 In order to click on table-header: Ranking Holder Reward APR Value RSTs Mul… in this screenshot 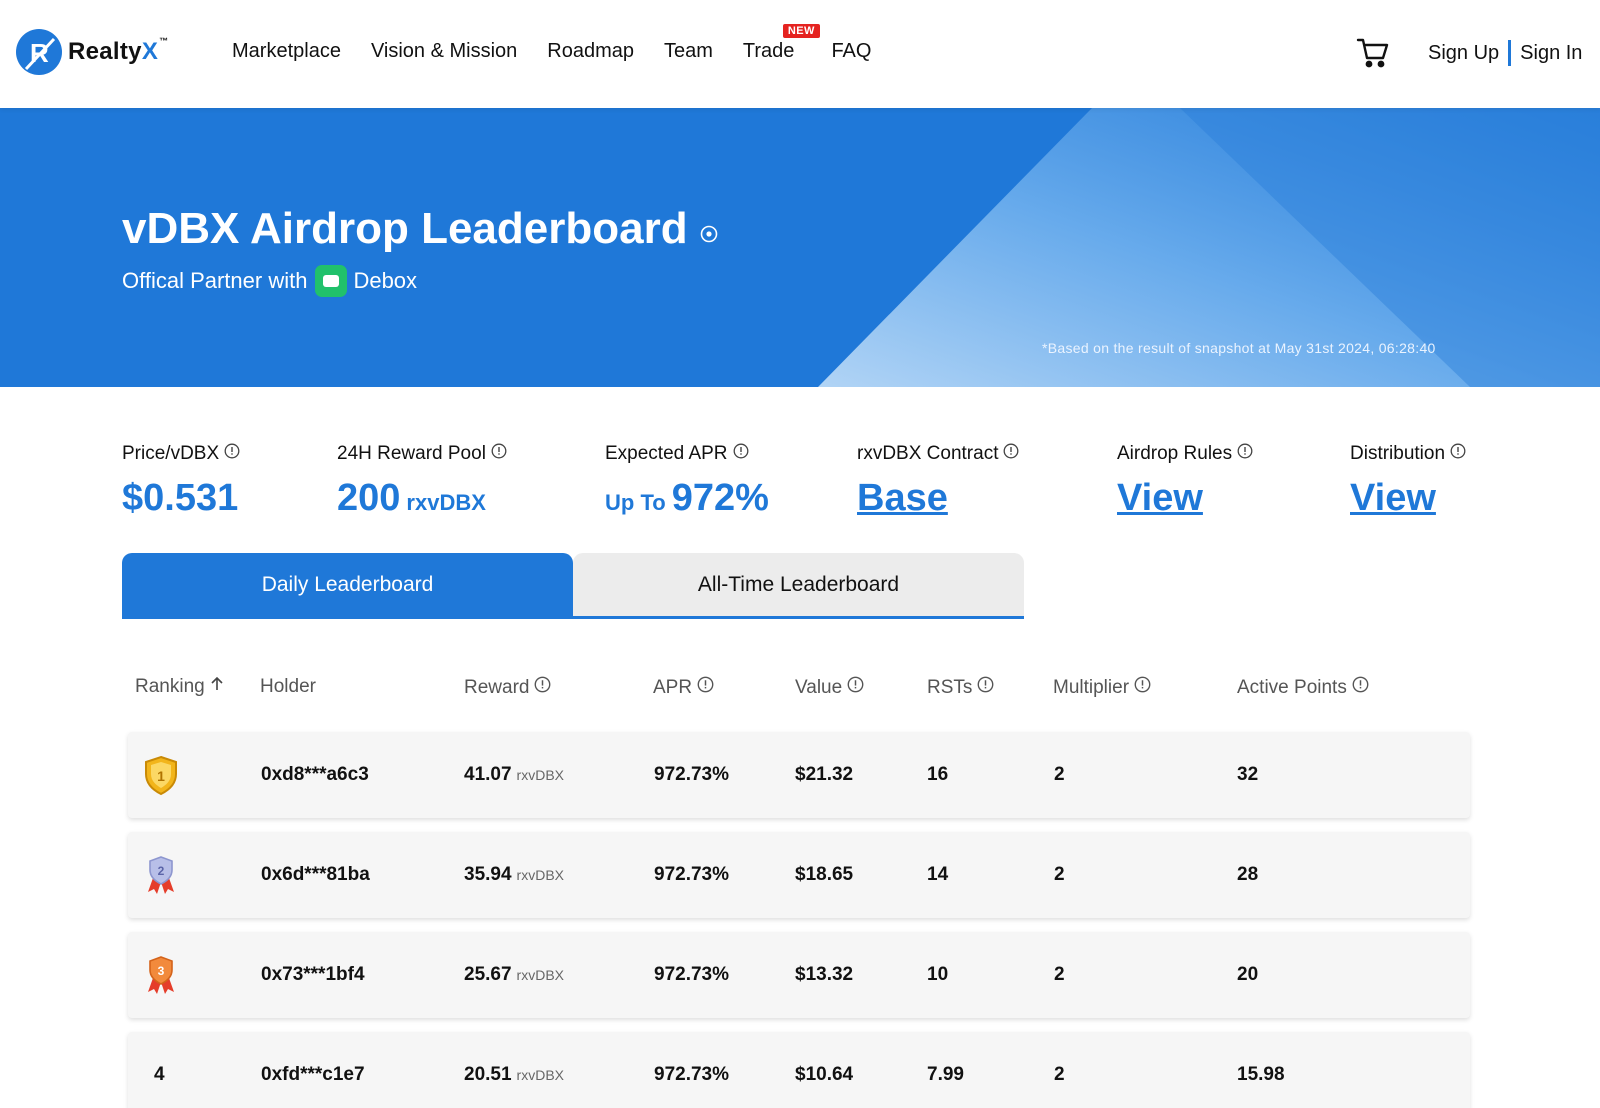, I will do `click(797, 691)`.